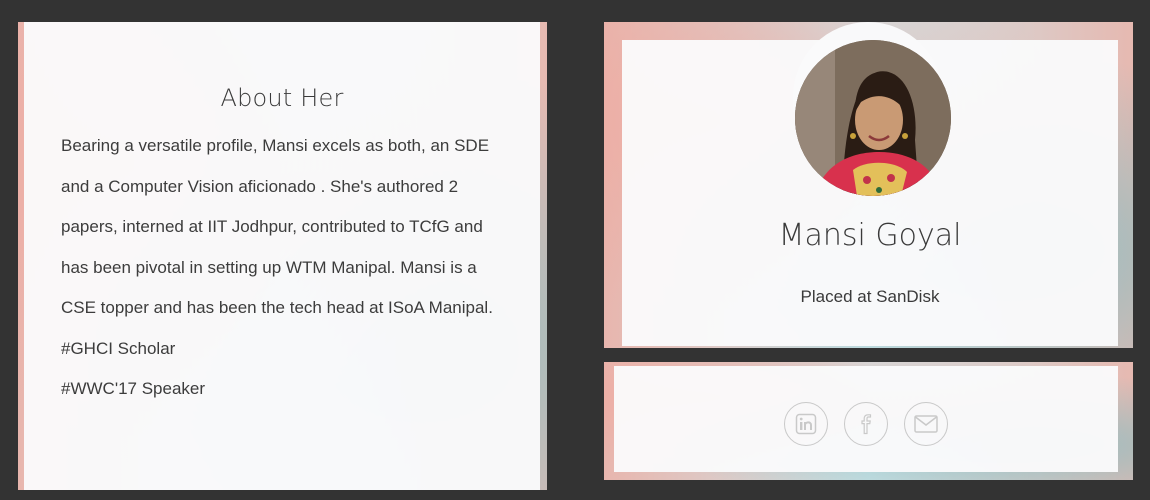  I want to click on mail-button, so click(926, 424).